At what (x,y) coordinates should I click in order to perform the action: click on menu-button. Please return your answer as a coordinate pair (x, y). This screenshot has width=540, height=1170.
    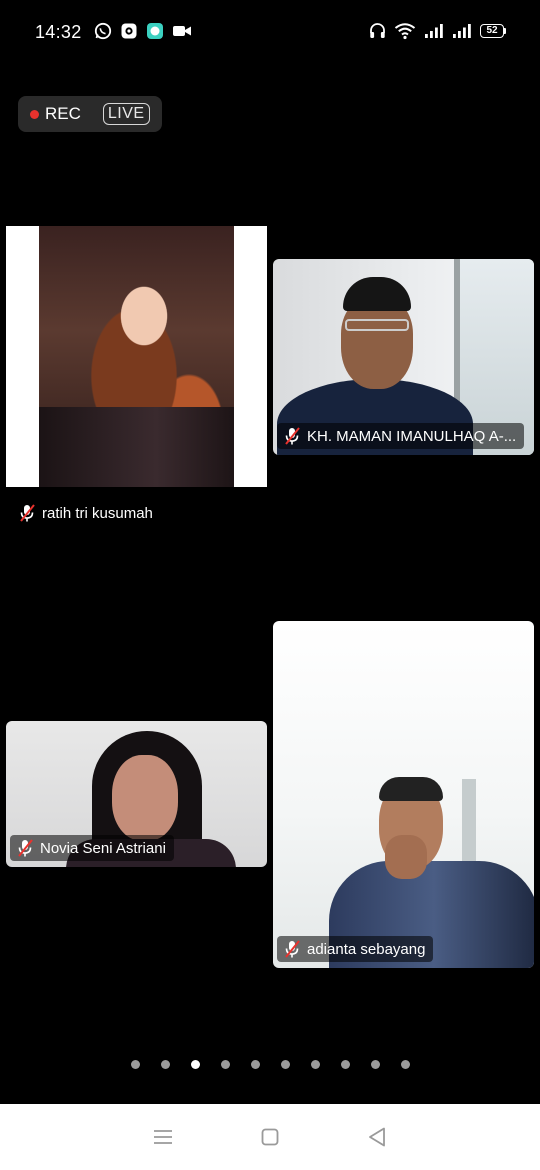
    Looking at the image, I should click on (163, 1137).